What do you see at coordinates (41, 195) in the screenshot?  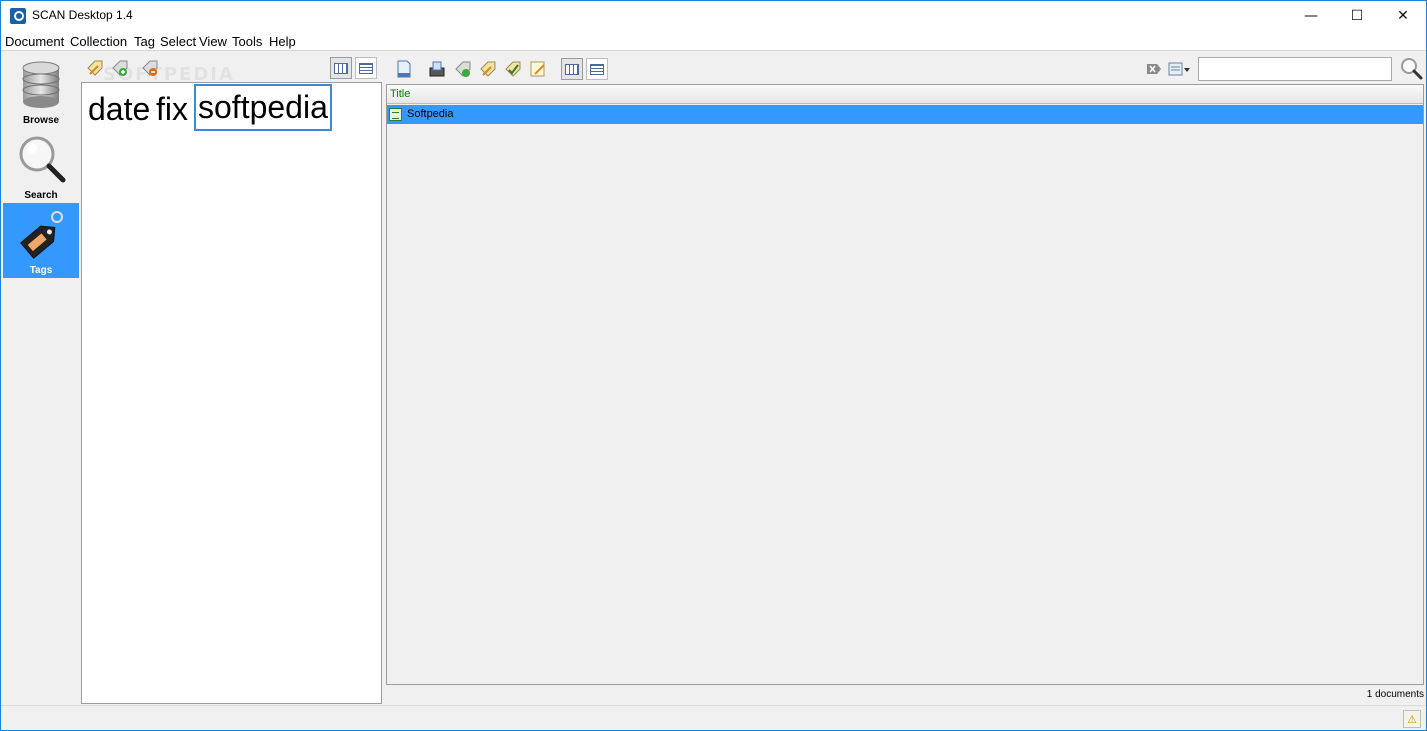 I see `nav-search-label: Search` at bounding box center [41, 195].